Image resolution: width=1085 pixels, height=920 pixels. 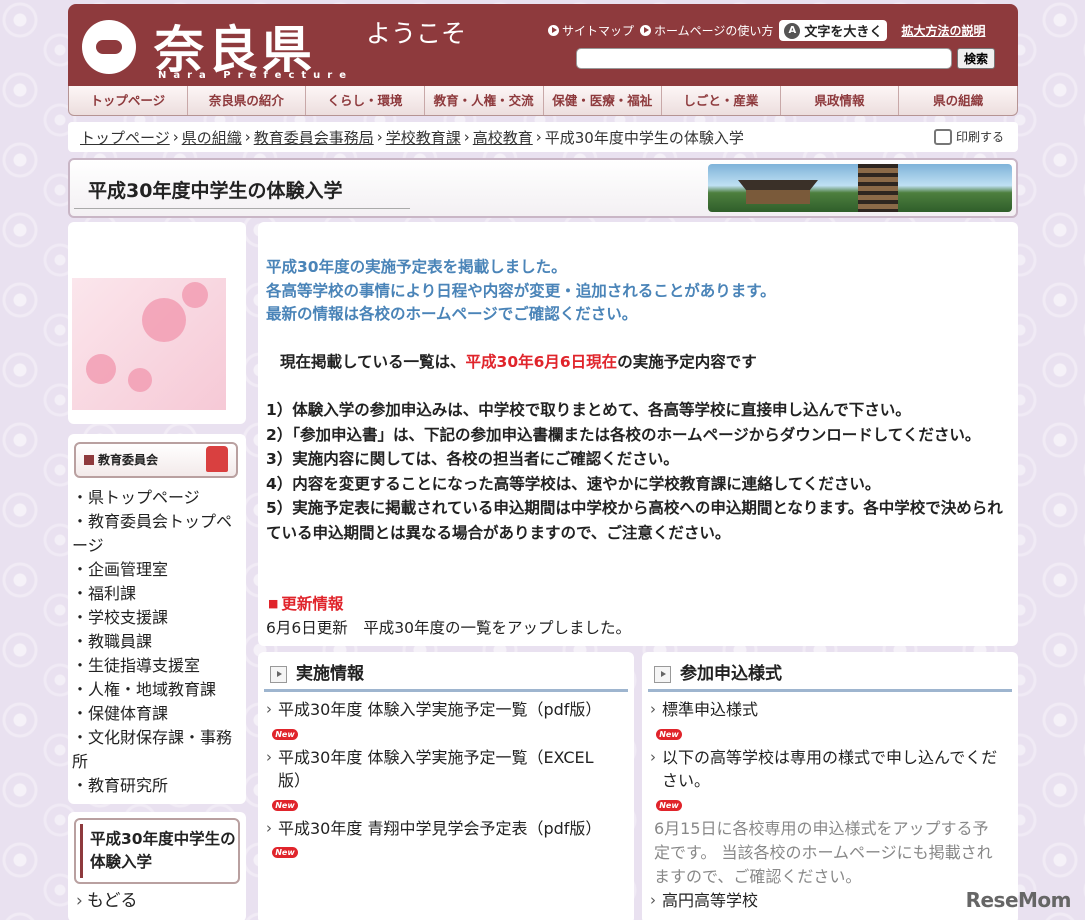 I want to click on search-button: 検索, so click(x=976, y=58).